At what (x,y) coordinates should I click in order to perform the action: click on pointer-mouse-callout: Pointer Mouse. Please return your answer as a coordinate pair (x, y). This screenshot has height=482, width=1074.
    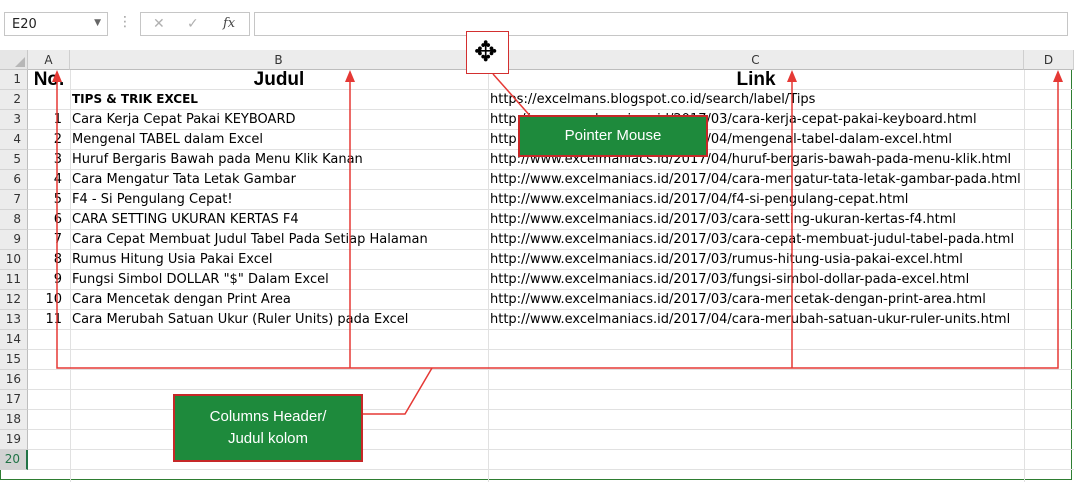
    Looking at the image, I should click on (613, 136).